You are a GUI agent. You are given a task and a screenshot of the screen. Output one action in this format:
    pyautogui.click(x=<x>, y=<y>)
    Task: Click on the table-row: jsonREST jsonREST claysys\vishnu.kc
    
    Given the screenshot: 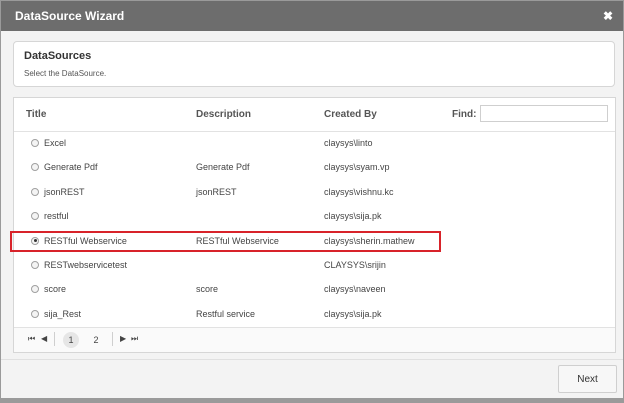 What is the action you would take?
    pyautogui.click(x=314, y=193)
    